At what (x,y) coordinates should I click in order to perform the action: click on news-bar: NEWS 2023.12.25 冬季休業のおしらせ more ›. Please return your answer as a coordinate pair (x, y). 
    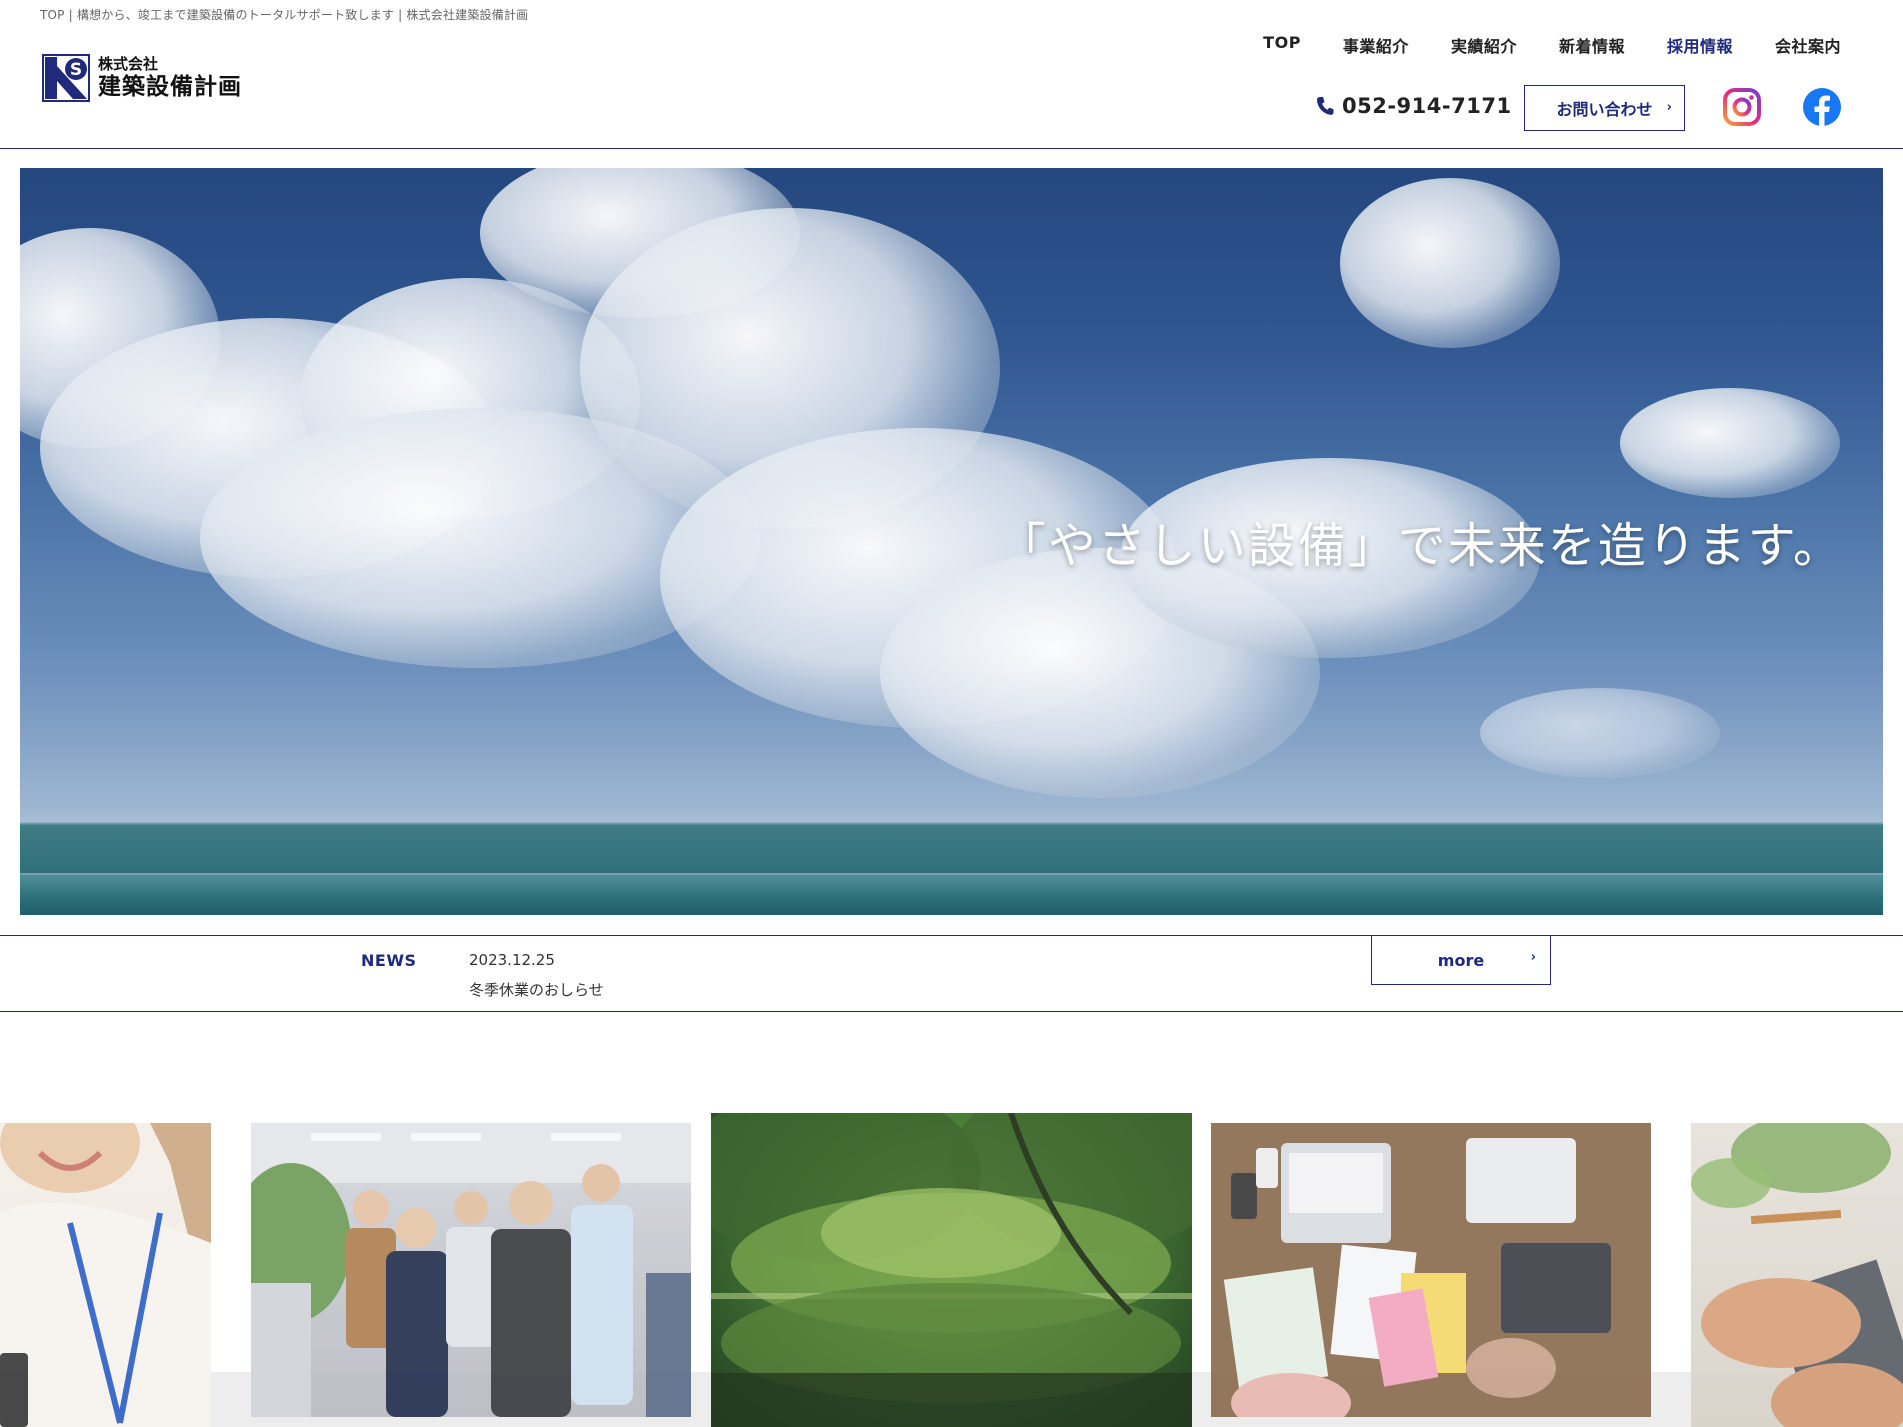
    Looking at the image, I should click on (951, 973).